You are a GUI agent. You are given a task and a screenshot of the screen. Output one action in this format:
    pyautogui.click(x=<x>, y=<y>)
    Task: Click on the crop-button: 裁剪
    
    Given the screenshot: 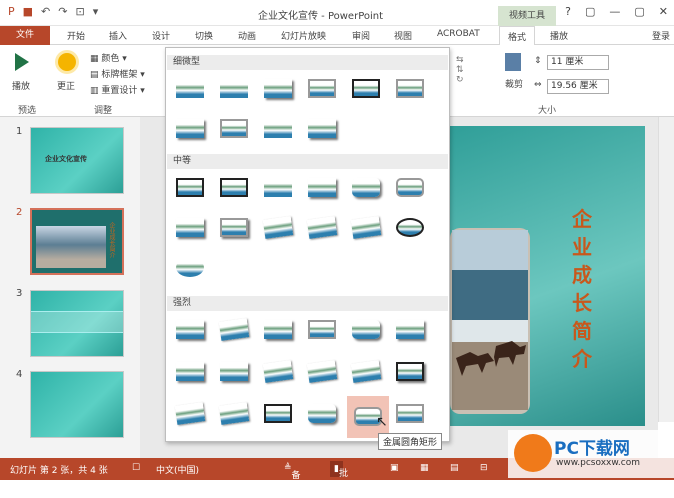 What is the action you would take?
    pyautogui.click(x=514, y=83)
    